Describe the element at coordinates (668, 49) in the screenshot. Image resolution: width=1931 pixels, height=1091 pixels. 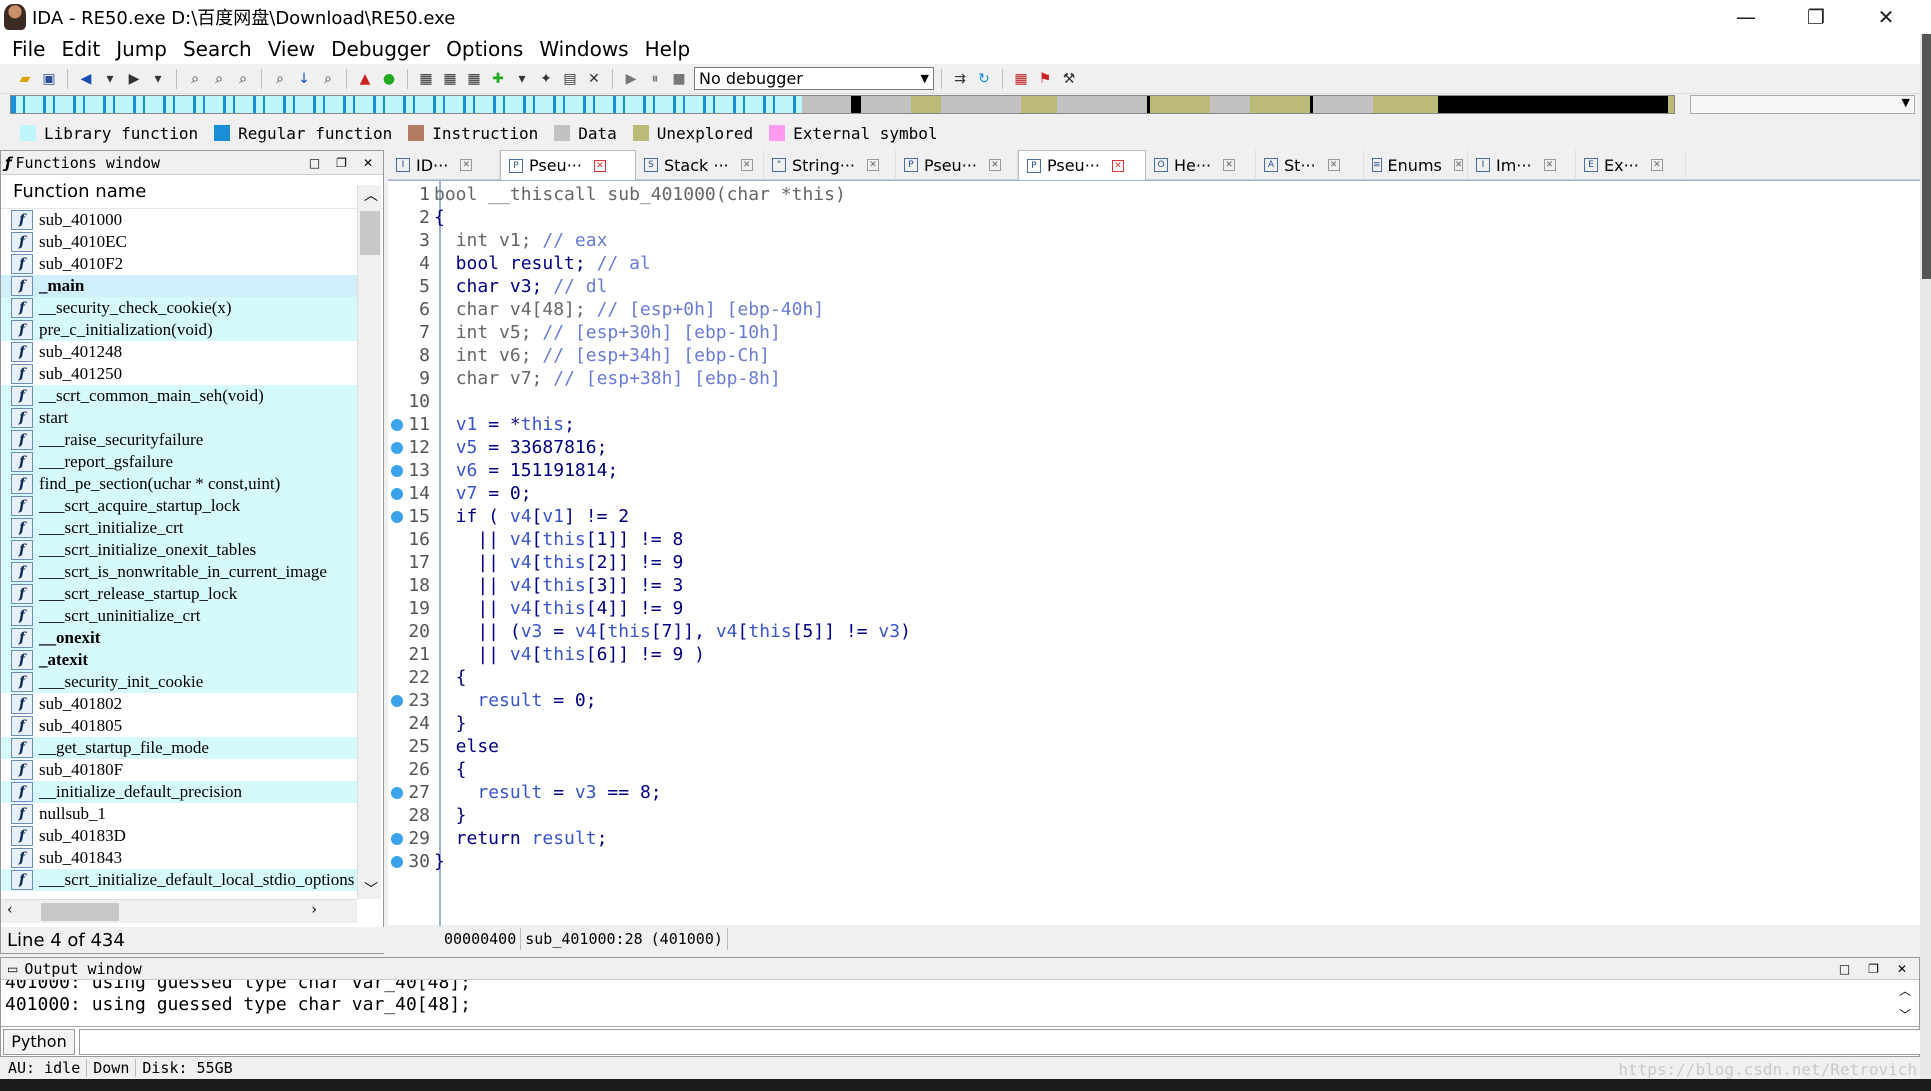
I see `menu-help: Help` at that location.